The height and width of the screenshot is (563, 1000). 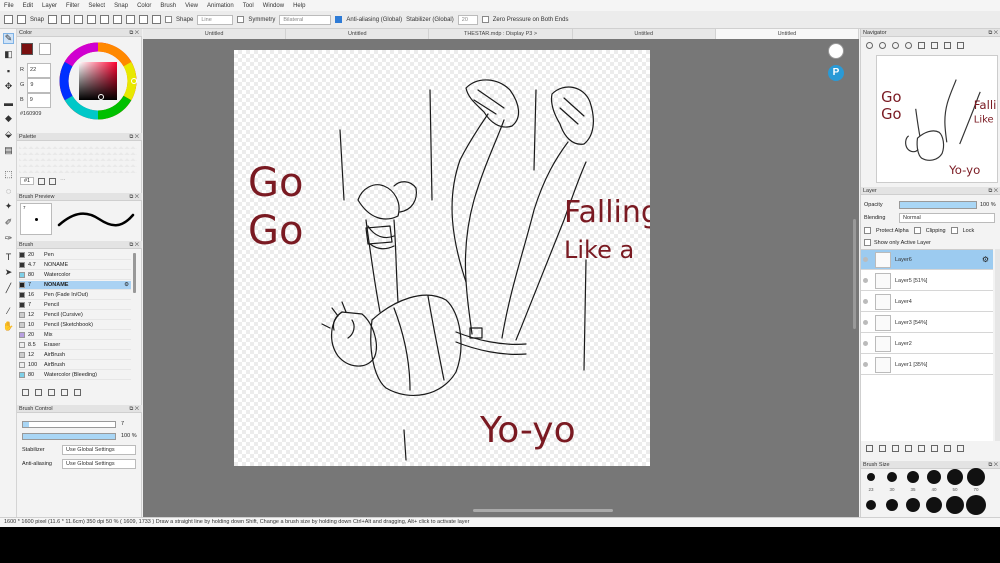 What do you see at coordinates (75, 365) in the screenshot?
I see `brush-item: 100 AirBrush` at bounding box center [75, 365].